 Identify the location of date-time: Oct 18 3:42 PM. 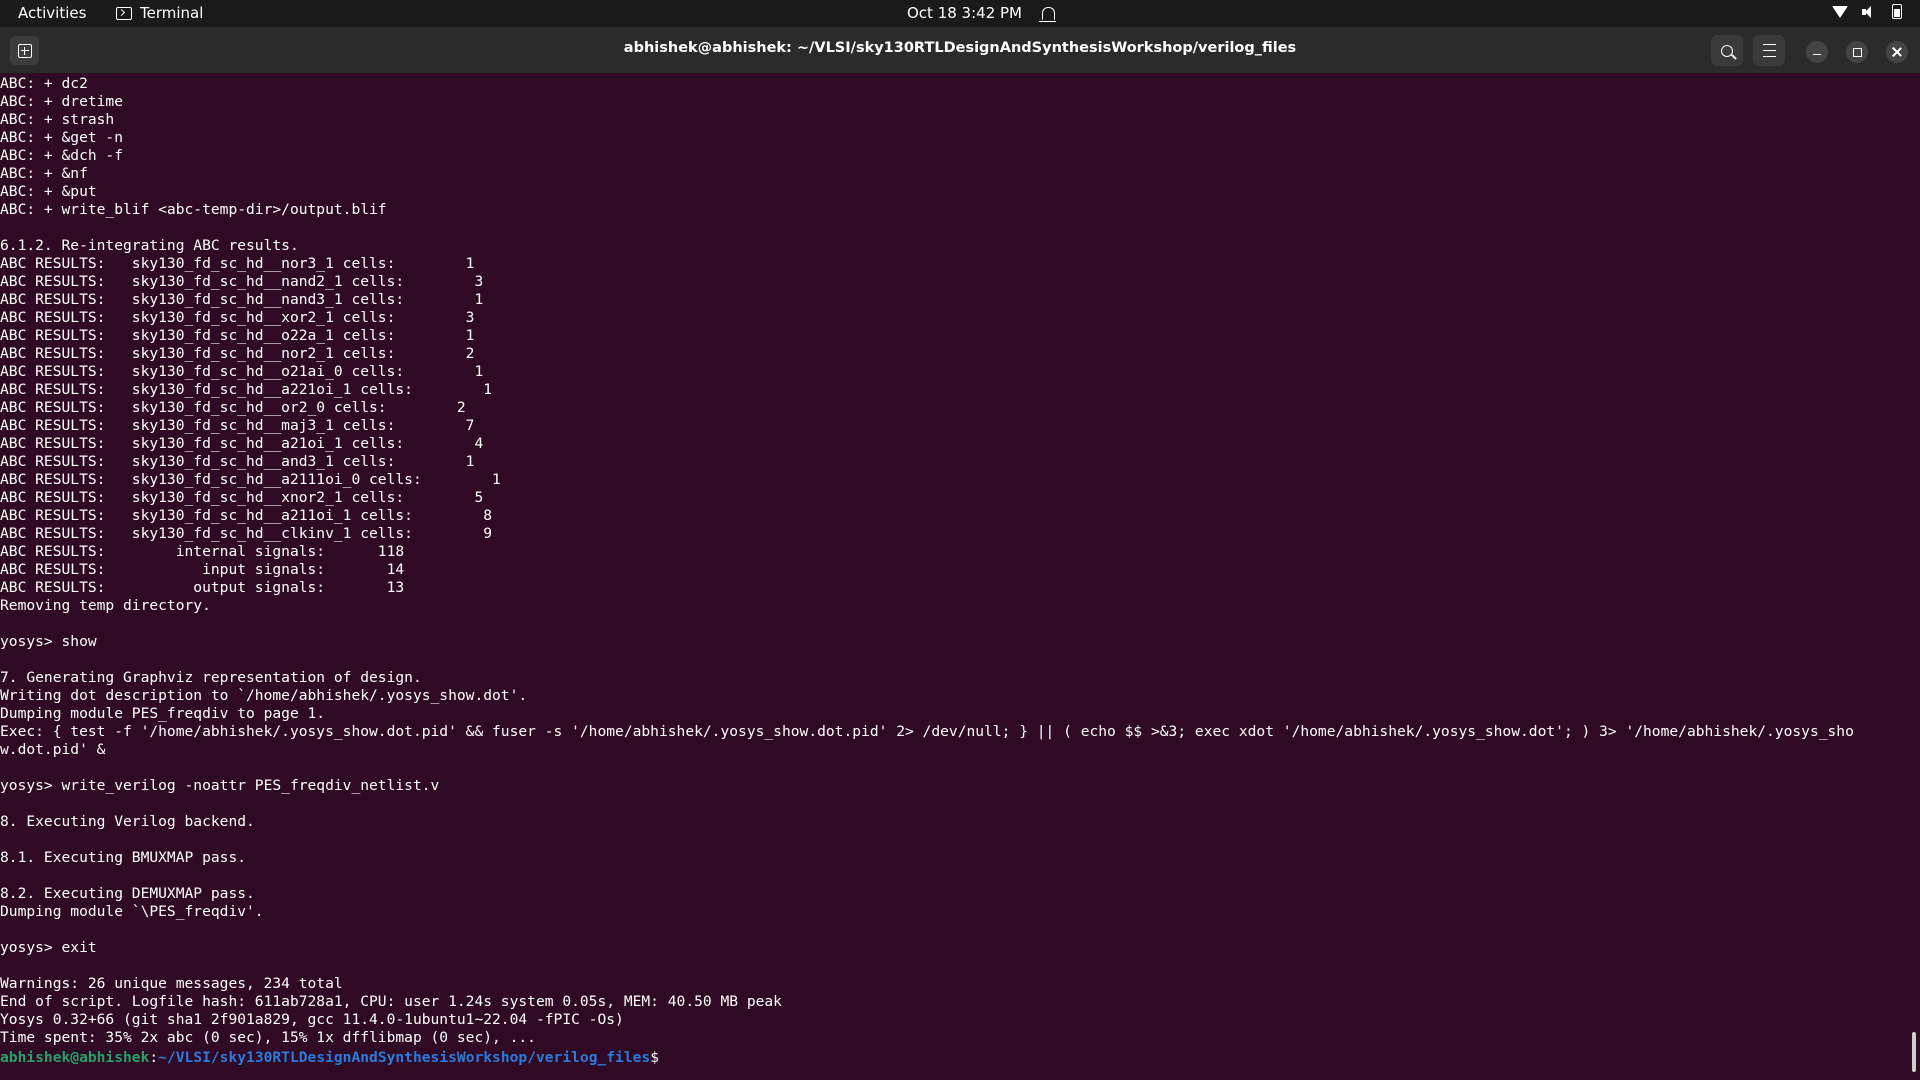
(964, 13).